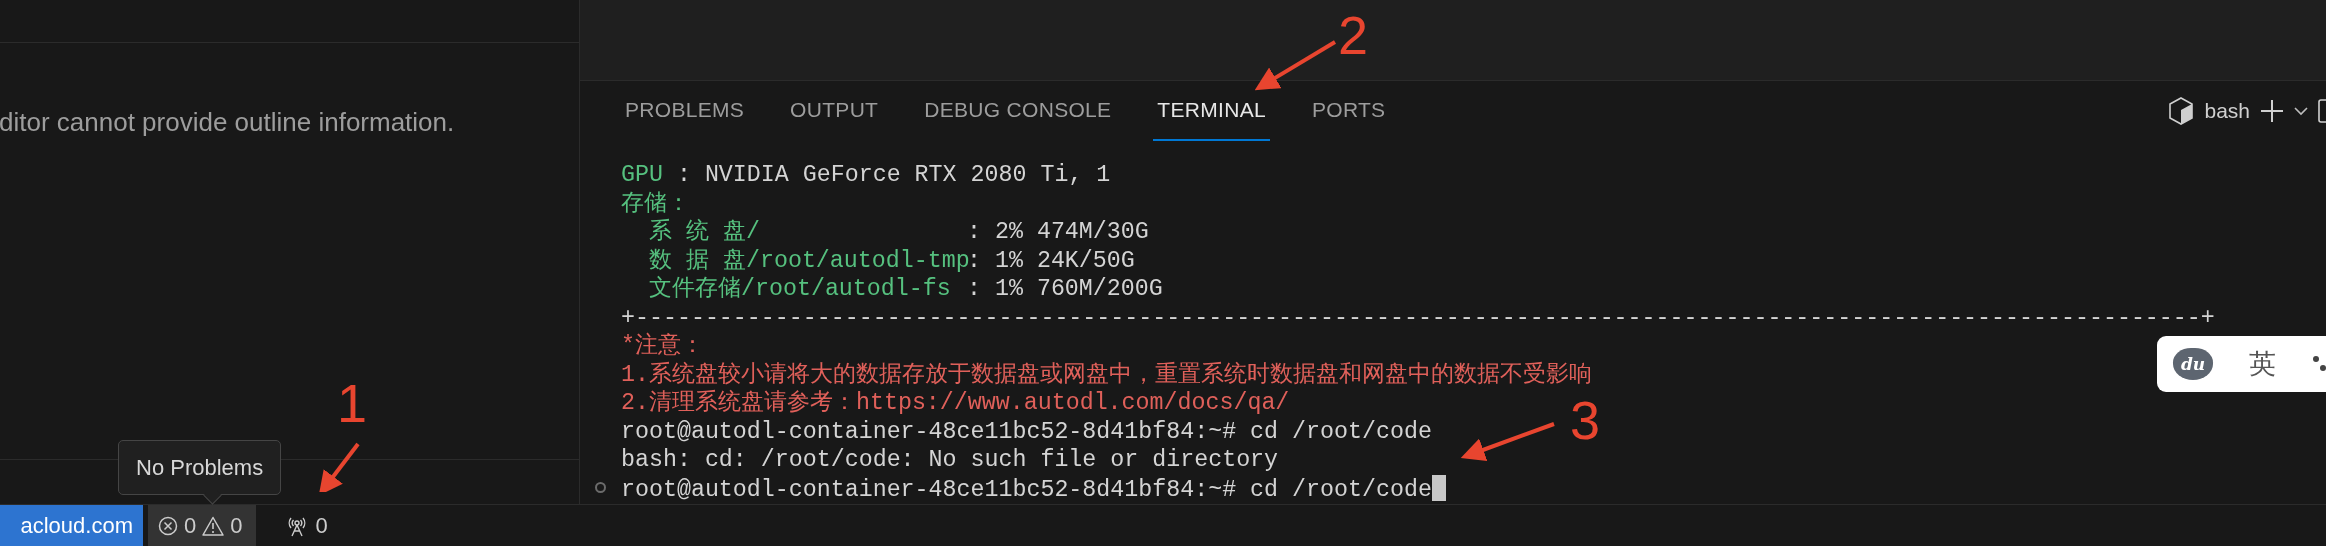 This screenshot has height=546, width=2326. What do you see at coordinates (866, 175) in the screenshot?
I see `terminal-line: GPU : NVIDIA GeForce RTX 2080 Ti, 1` at bounding box center [866, 175].